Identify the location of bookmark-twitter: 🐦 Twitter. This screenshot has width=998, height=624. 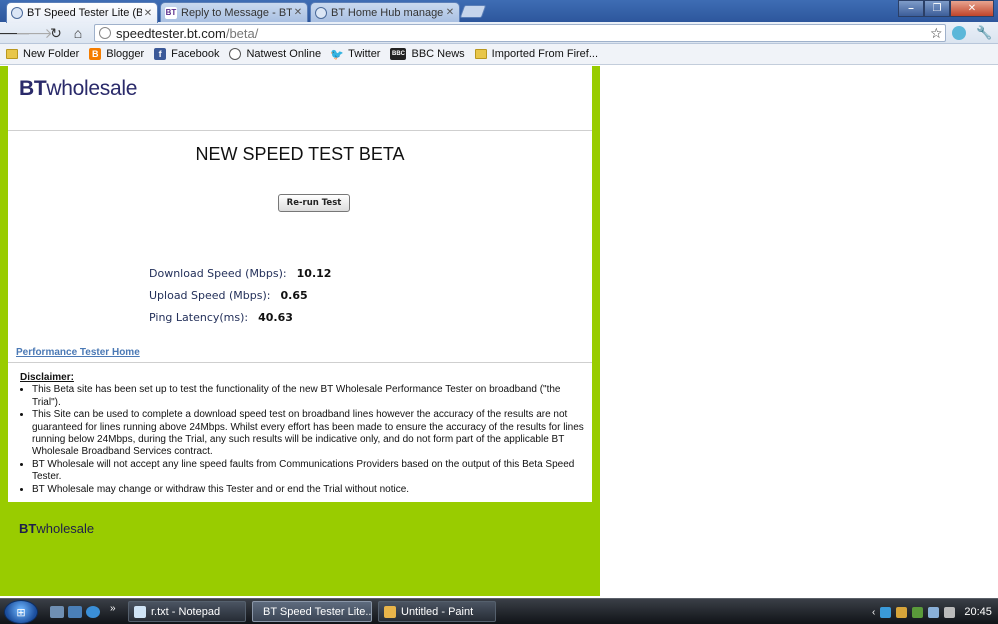
(355, 54).